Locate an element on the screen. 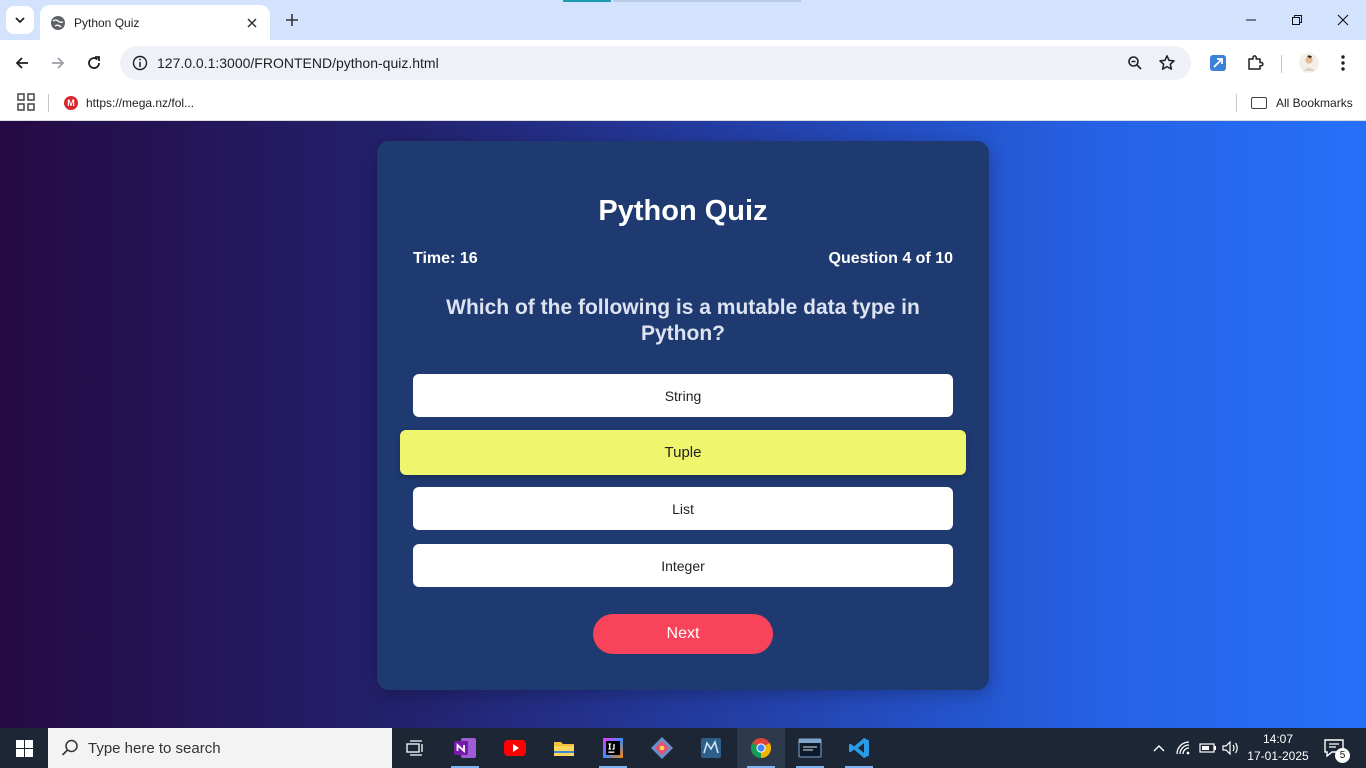 This screenshot has width=1366, height=768. close-tab-icon is located at coordinates (252, 23).